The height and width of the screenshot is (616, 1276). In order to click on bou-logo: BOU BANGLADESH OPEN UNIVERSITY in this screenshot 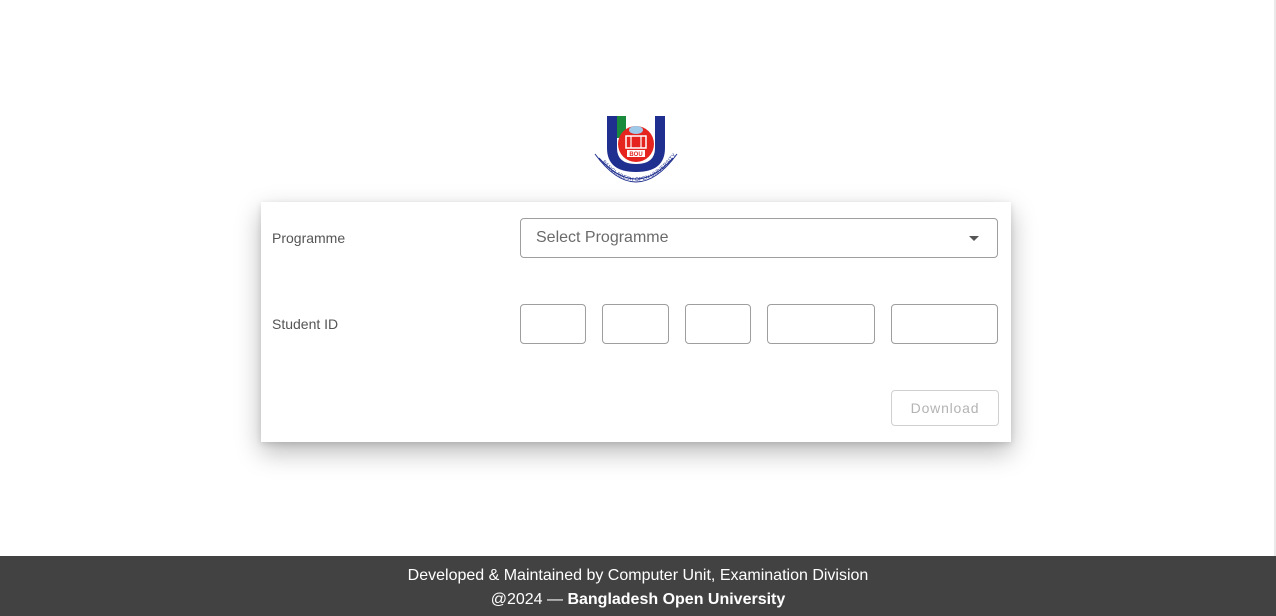, I will do `click(636, 149)`.